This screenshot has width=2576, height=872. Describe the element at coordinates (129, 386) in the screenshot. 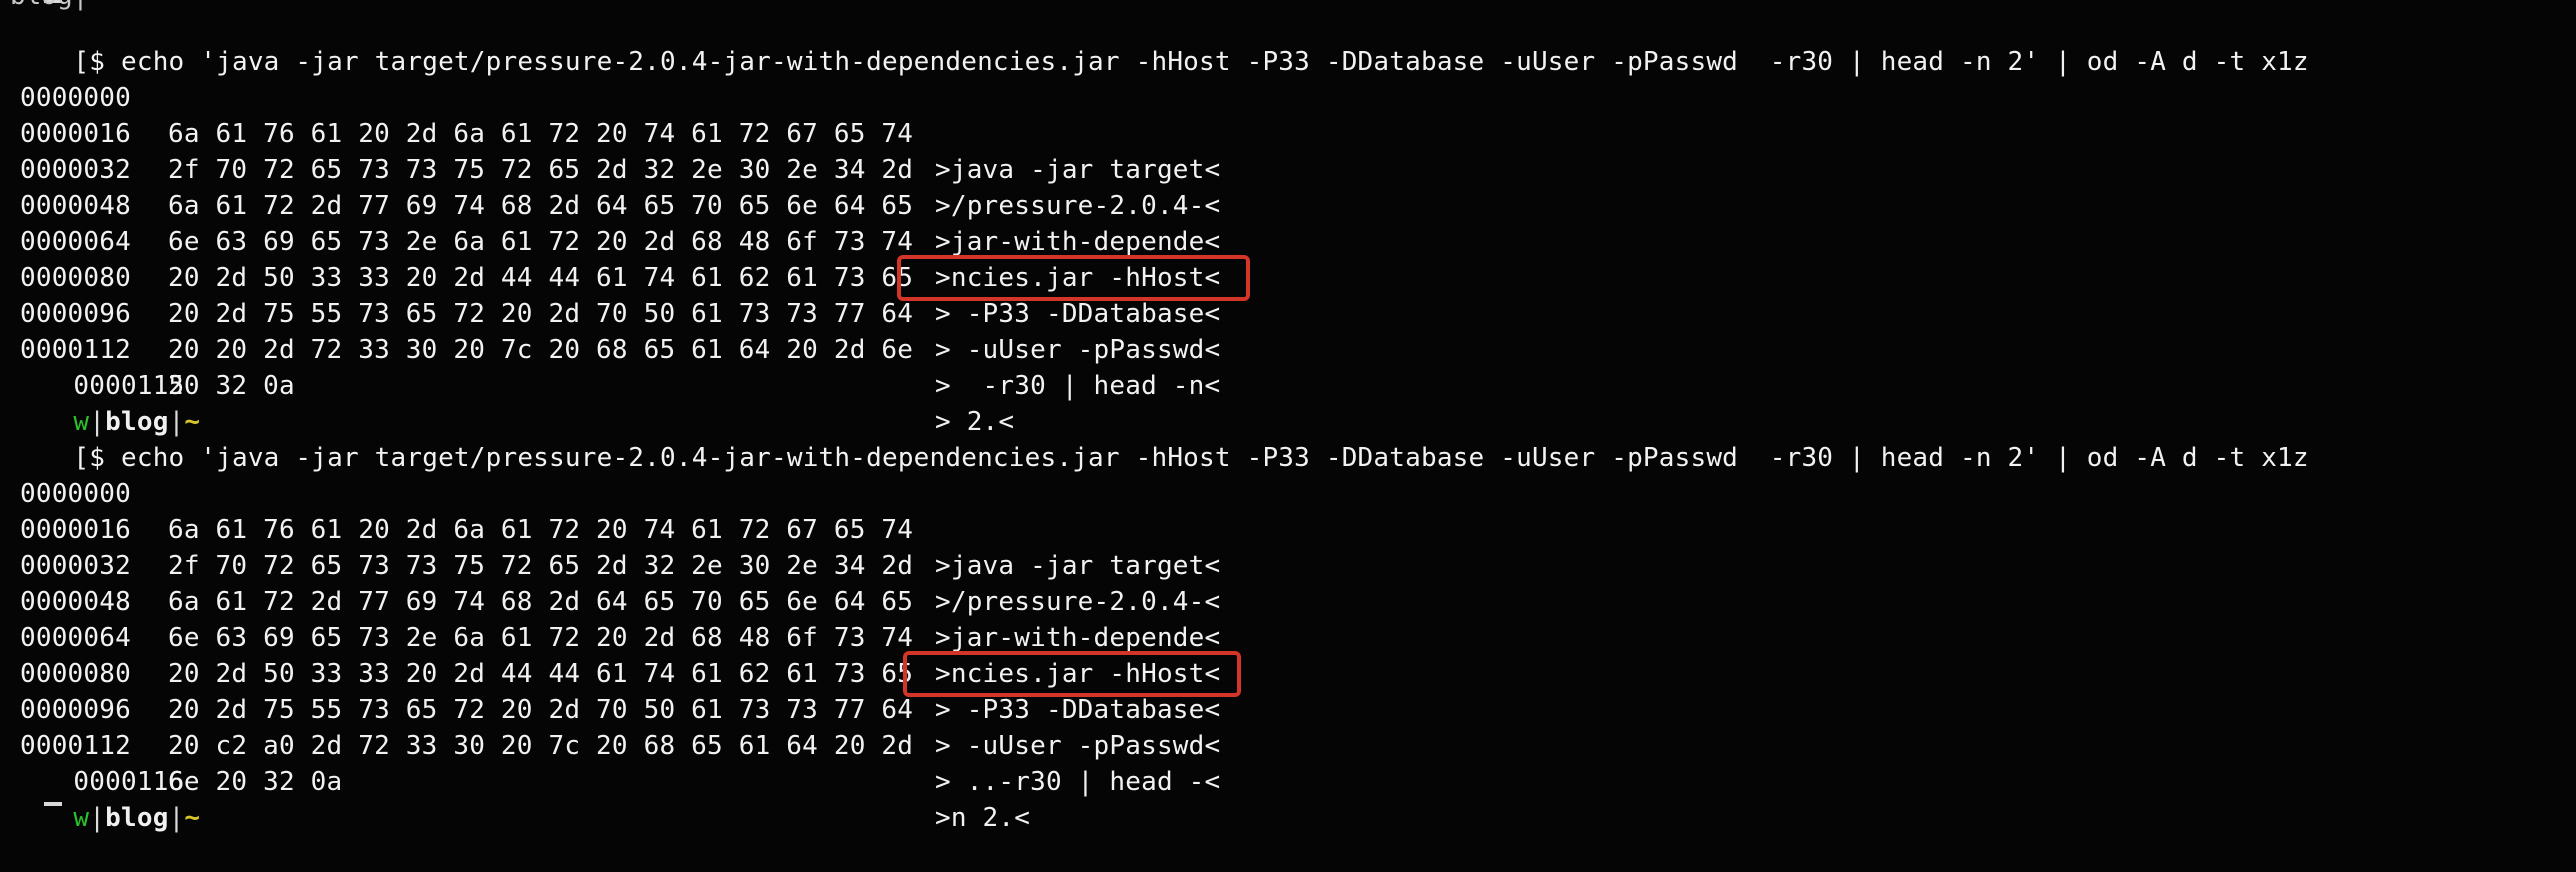

I see `dump-end-offset: 0000115` at that location.